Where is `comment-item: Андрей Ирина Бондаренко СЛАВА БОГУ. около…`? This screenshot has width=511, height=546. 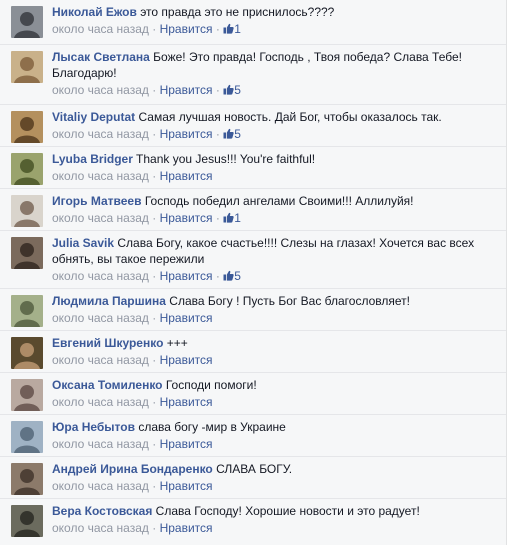
comment-item: Андрей Ирина Бондаренко СЛАВА БОГУ. около… is located at coordinates (253, 477).